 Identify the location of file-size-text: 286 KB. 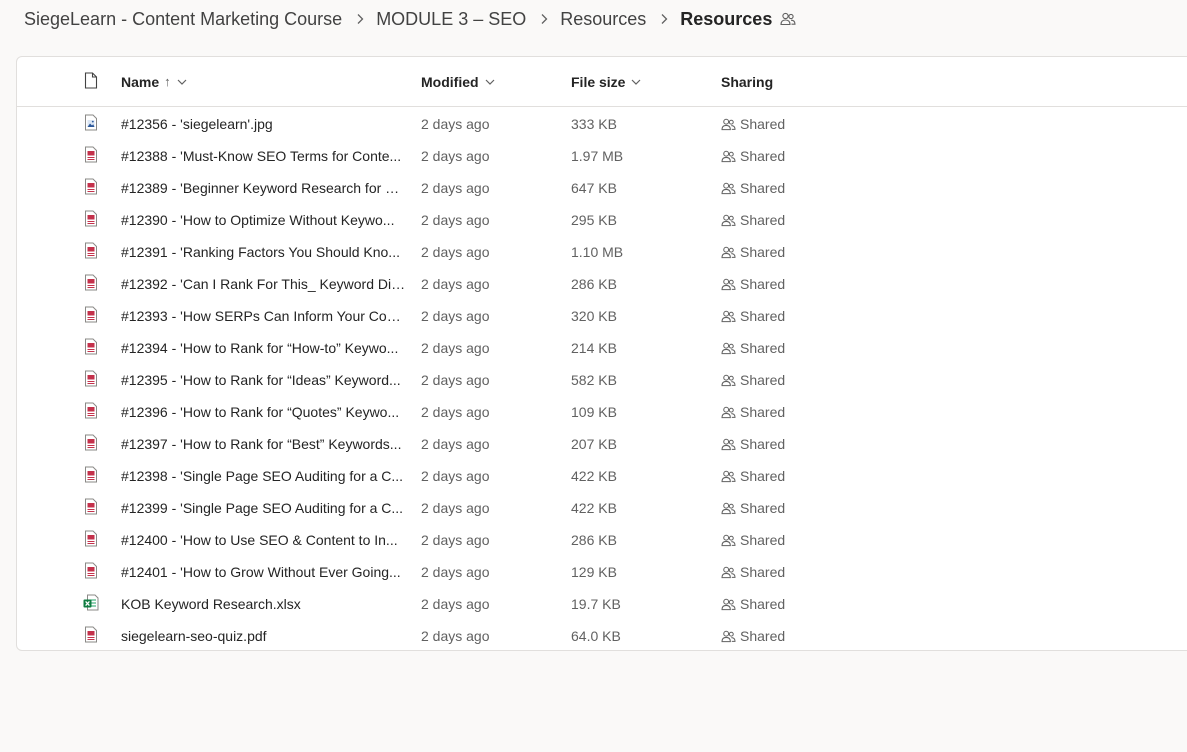
(594, 540).